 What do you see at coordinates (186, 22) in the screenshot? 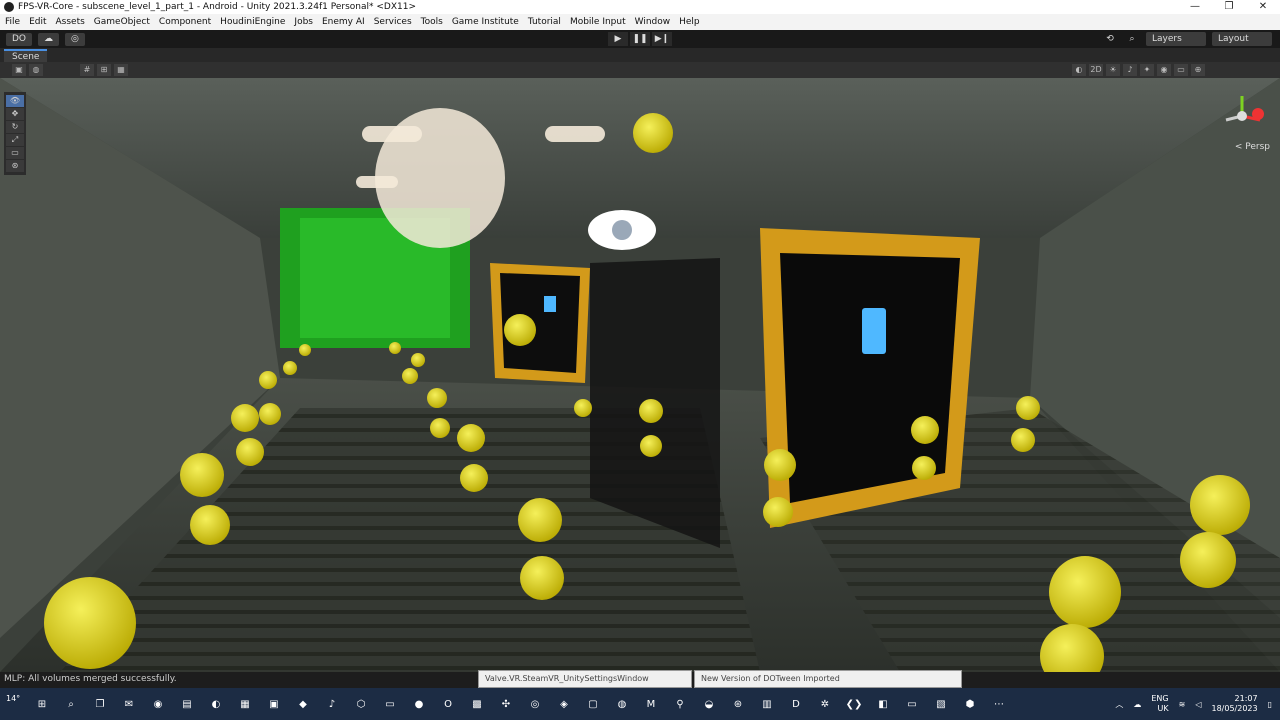
I see `menu-component: Component` at bounding box center [186, 22].